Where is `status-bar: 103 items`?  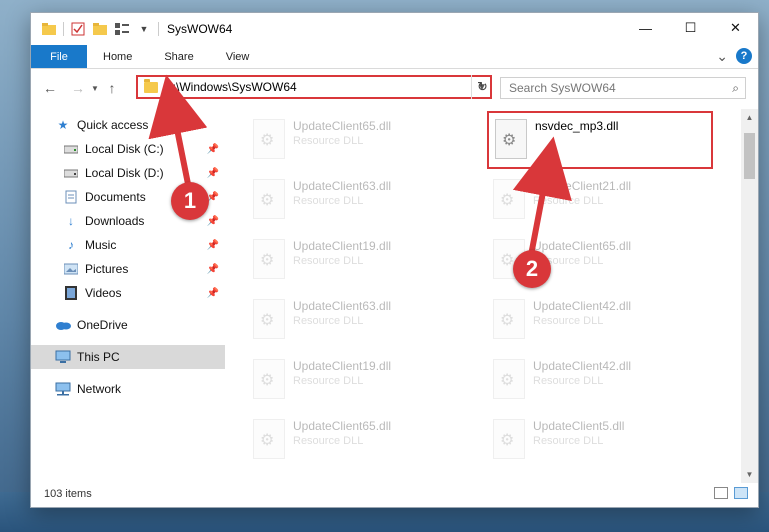
status-bar: 103 items is located at coordinates (394, 494).